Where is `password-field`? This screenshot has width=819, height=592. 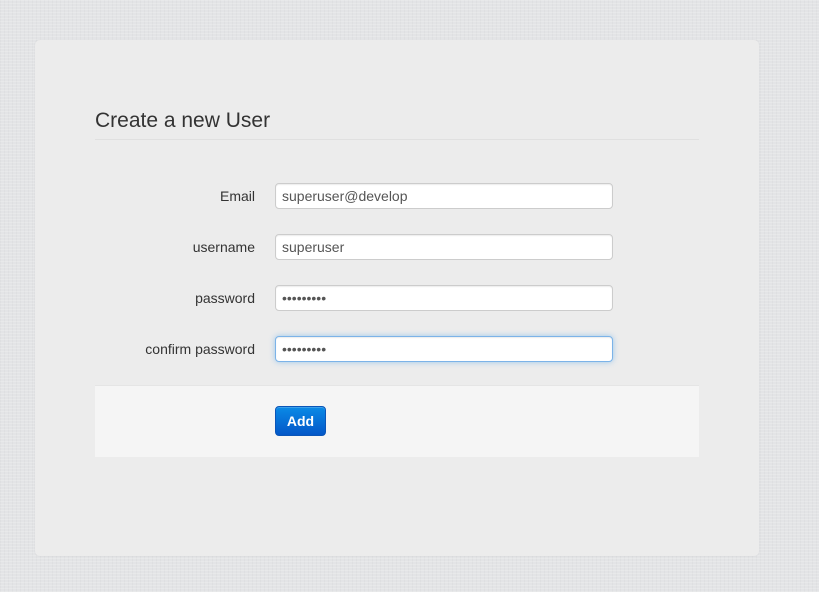
password-field is located at coordinates (444, 298).